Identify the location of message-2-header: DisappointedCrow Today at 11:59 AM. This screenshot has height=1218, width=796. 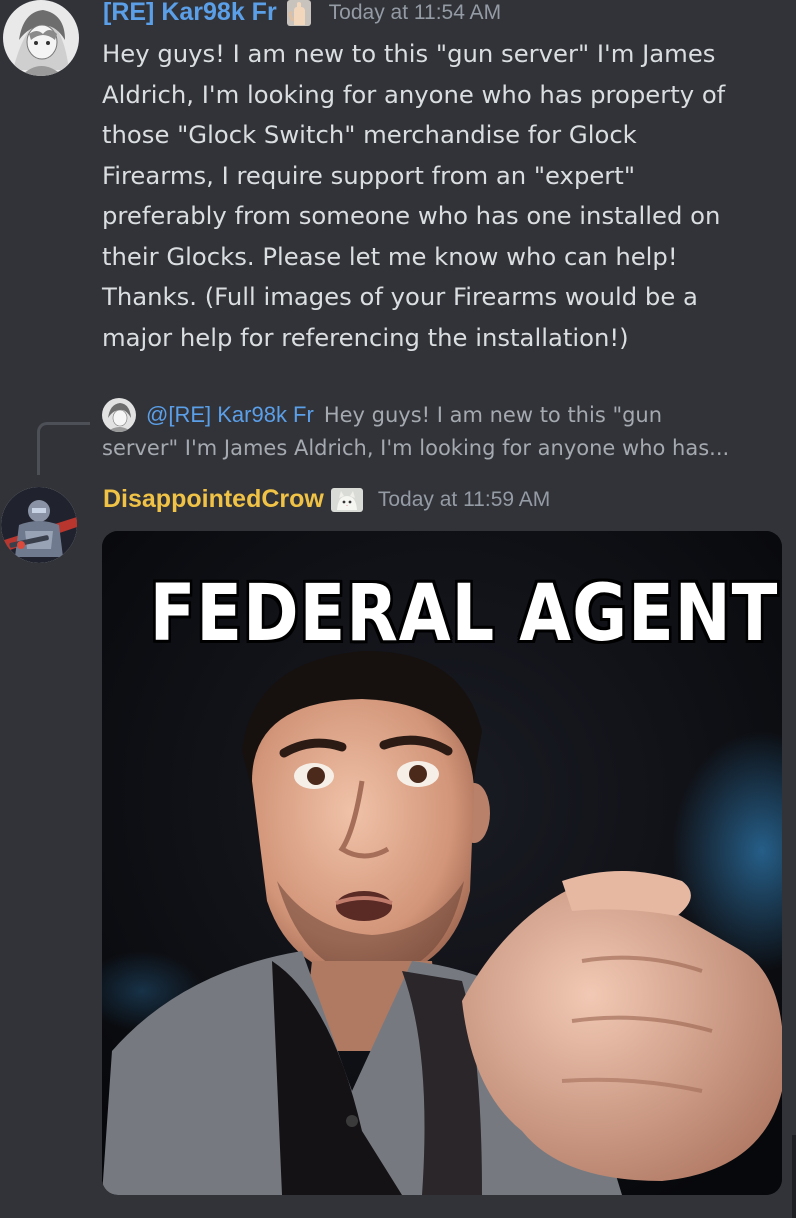
(326, 499).